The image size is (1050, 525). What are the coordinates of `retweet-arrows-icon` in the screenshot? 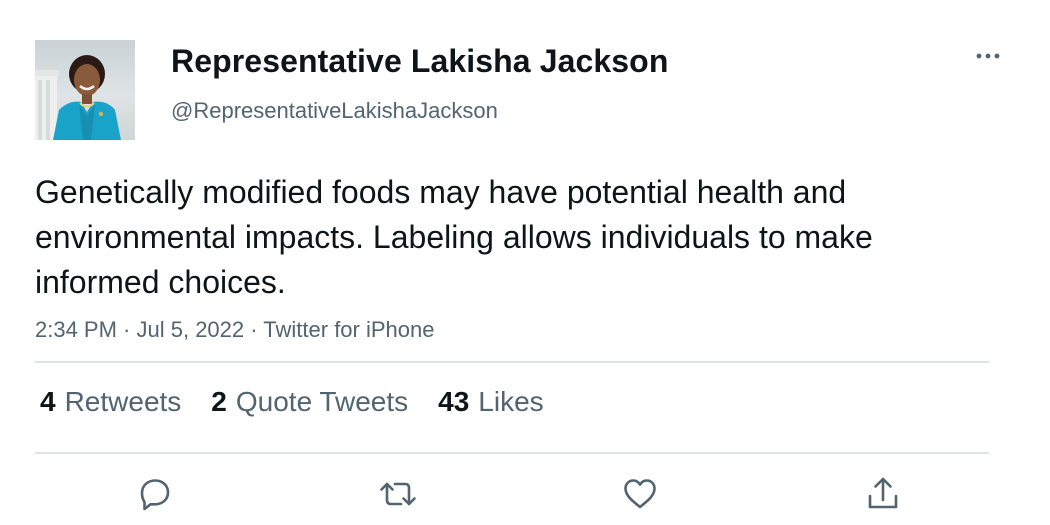 It's located at (398, 494).